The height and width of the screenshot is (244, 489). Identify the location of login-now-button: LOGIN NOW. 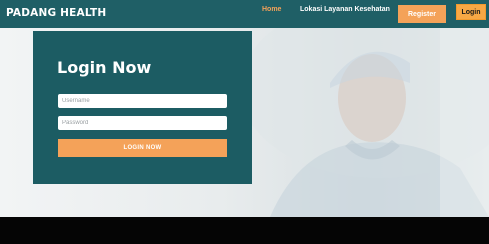
(142, 148).